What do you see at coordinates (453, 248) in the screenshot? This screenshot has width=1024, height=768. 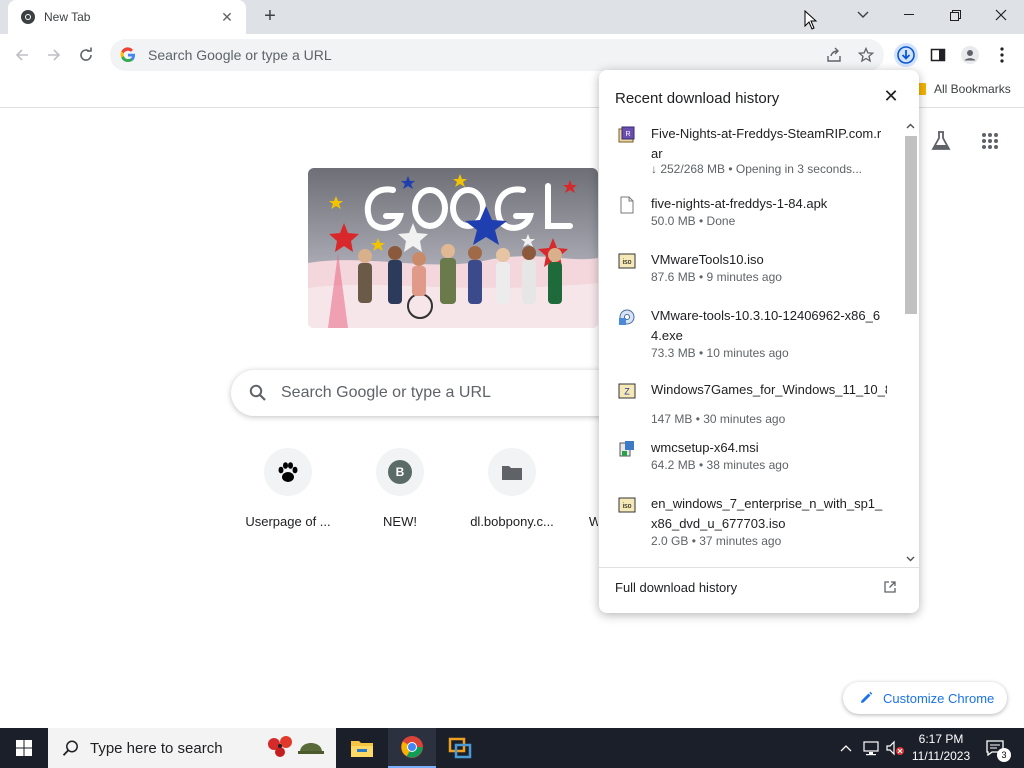 I see `google-doodle` at bounding box center [453, 248].